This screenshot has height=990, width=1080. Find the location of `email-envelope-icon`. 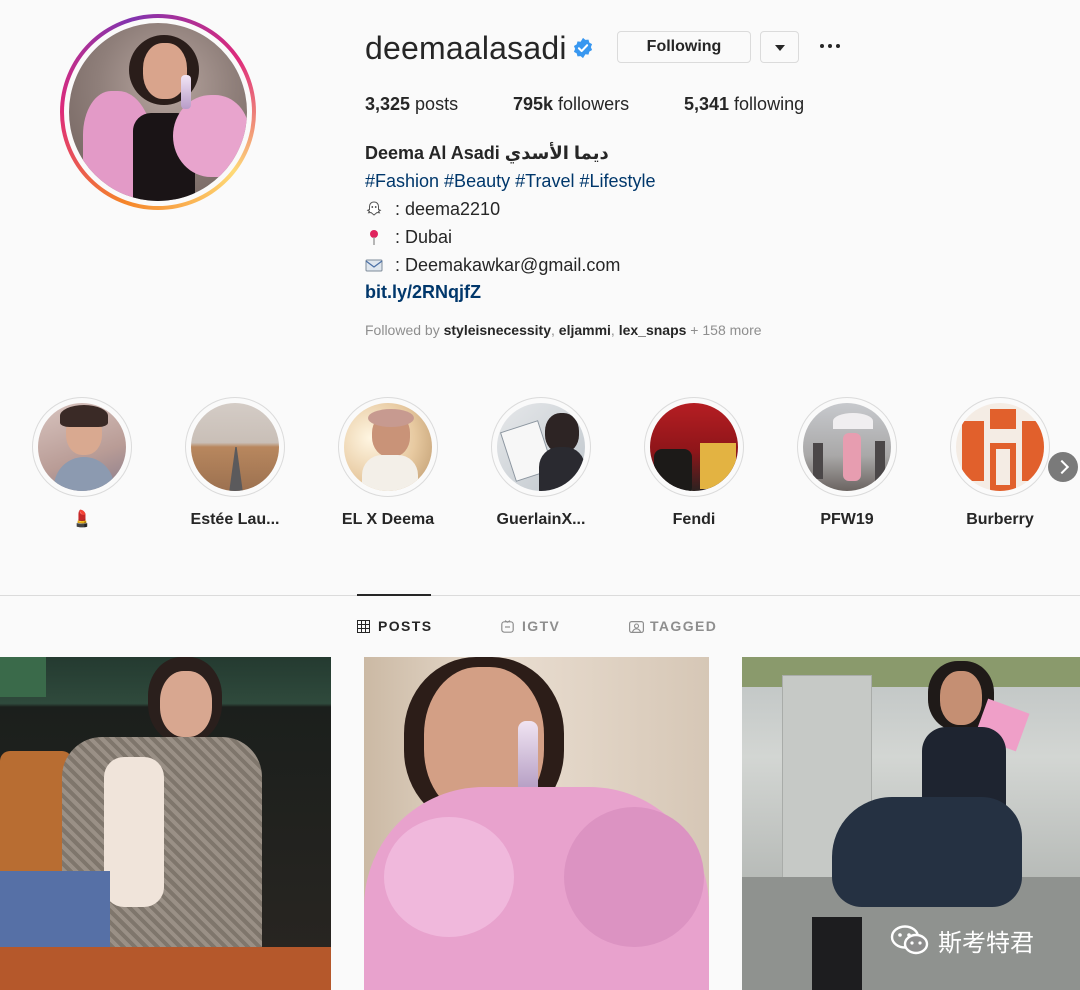

email-envelope-icon is located at coordinates (374, 265).